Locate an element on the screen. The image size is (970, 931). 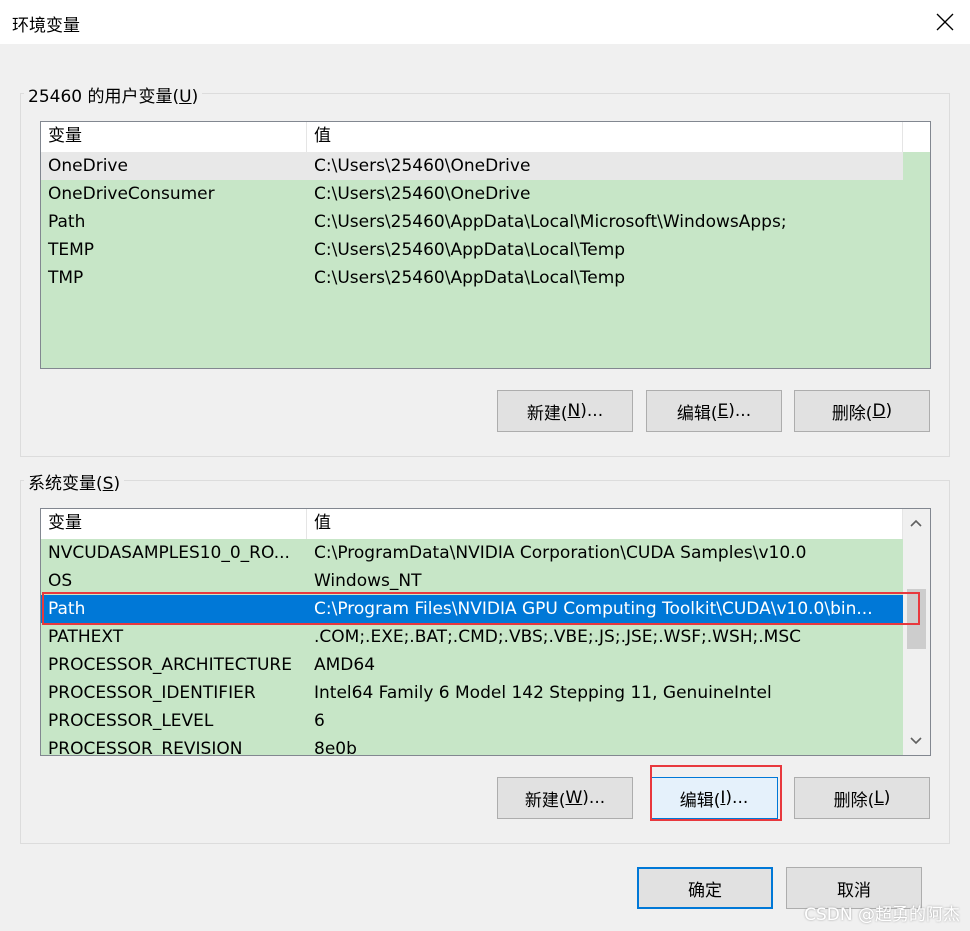
user-delete-button: 删除(D) is located at coordinates (862, 411).